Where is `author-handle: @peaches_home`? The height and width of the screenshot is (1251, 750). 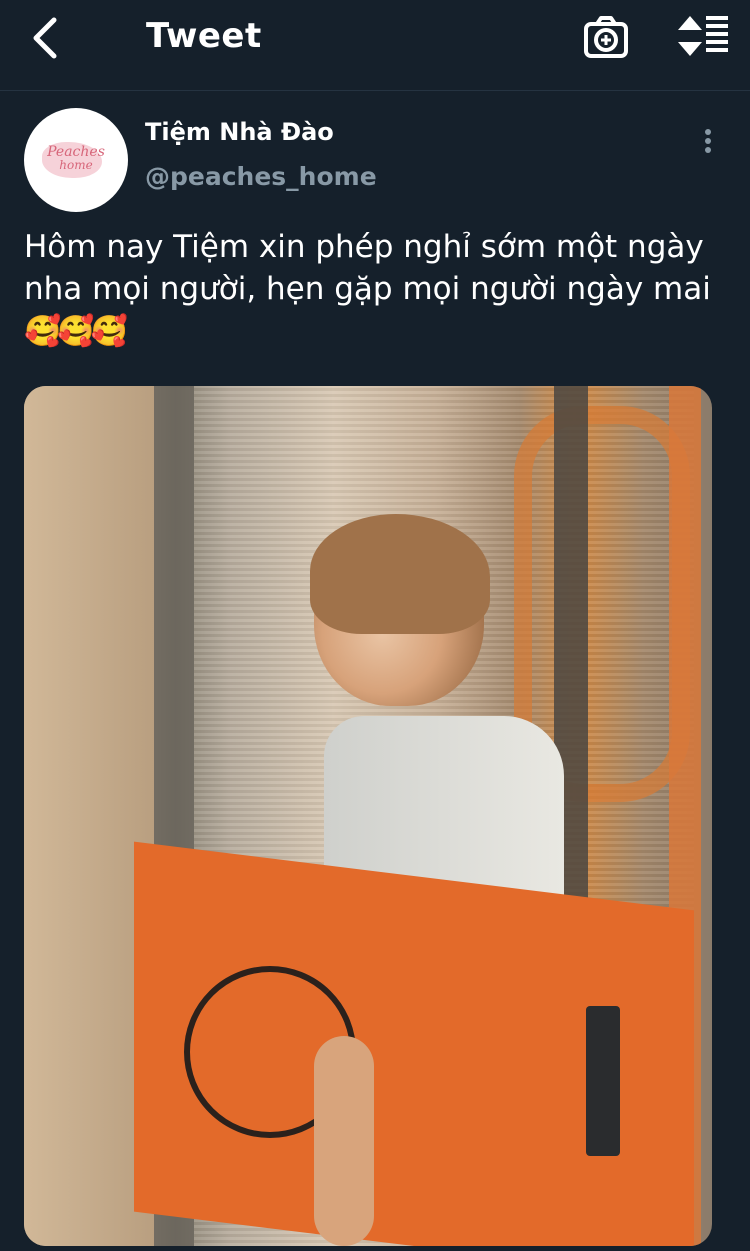
author-handle: @peaches_home is located at coordinates (261, 176).